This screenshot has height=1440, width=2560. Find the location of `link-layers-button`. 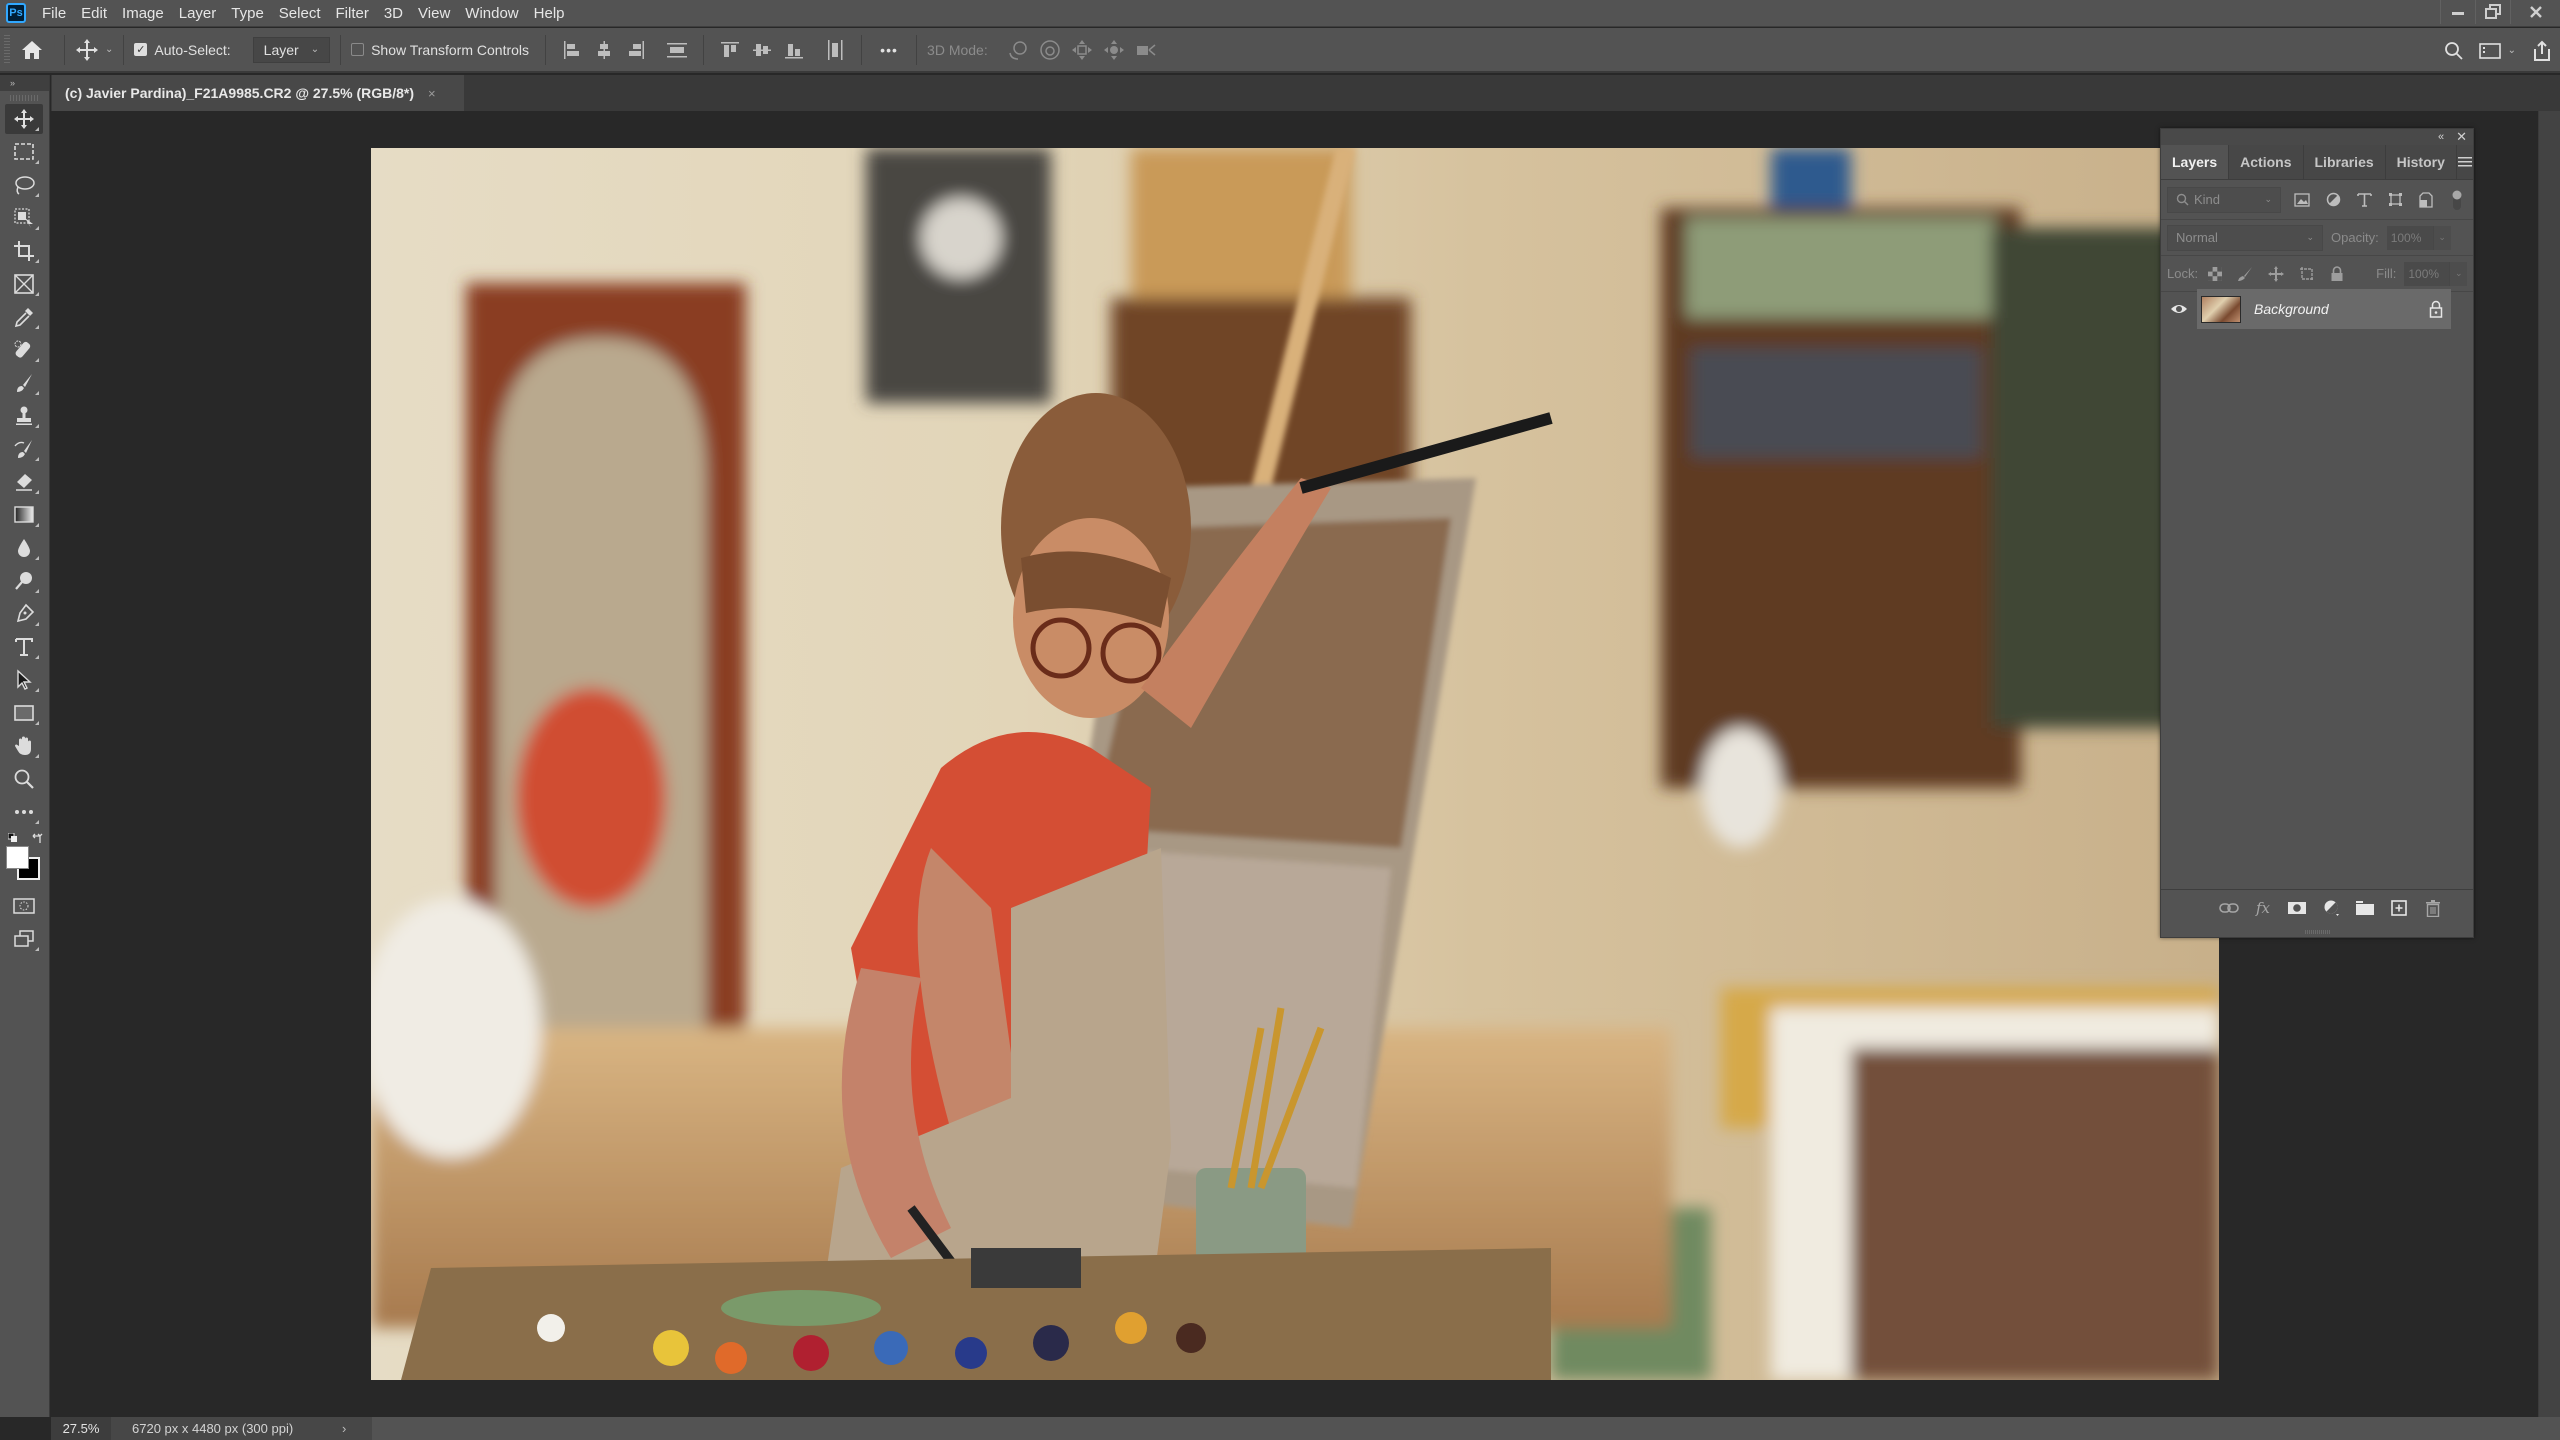

link-layers-button is located at coordinates (2229, 908).